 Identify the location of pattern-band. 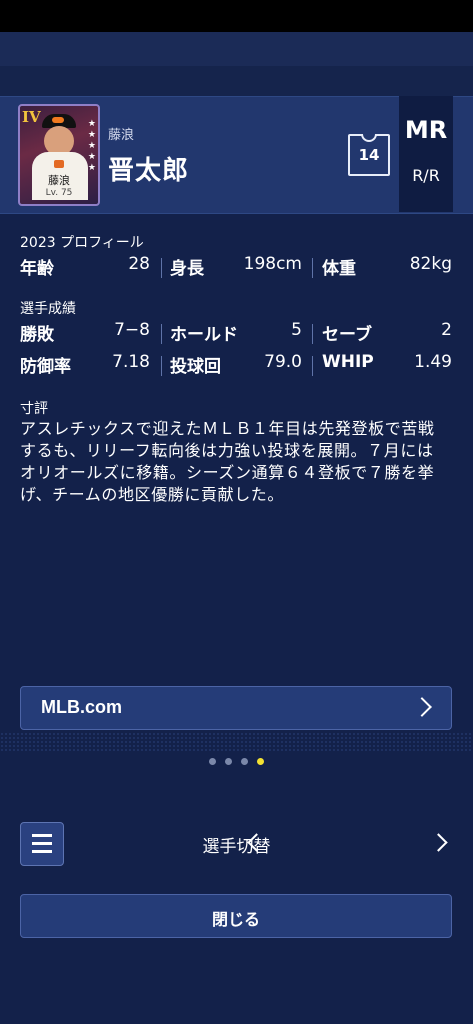
(236, 742).